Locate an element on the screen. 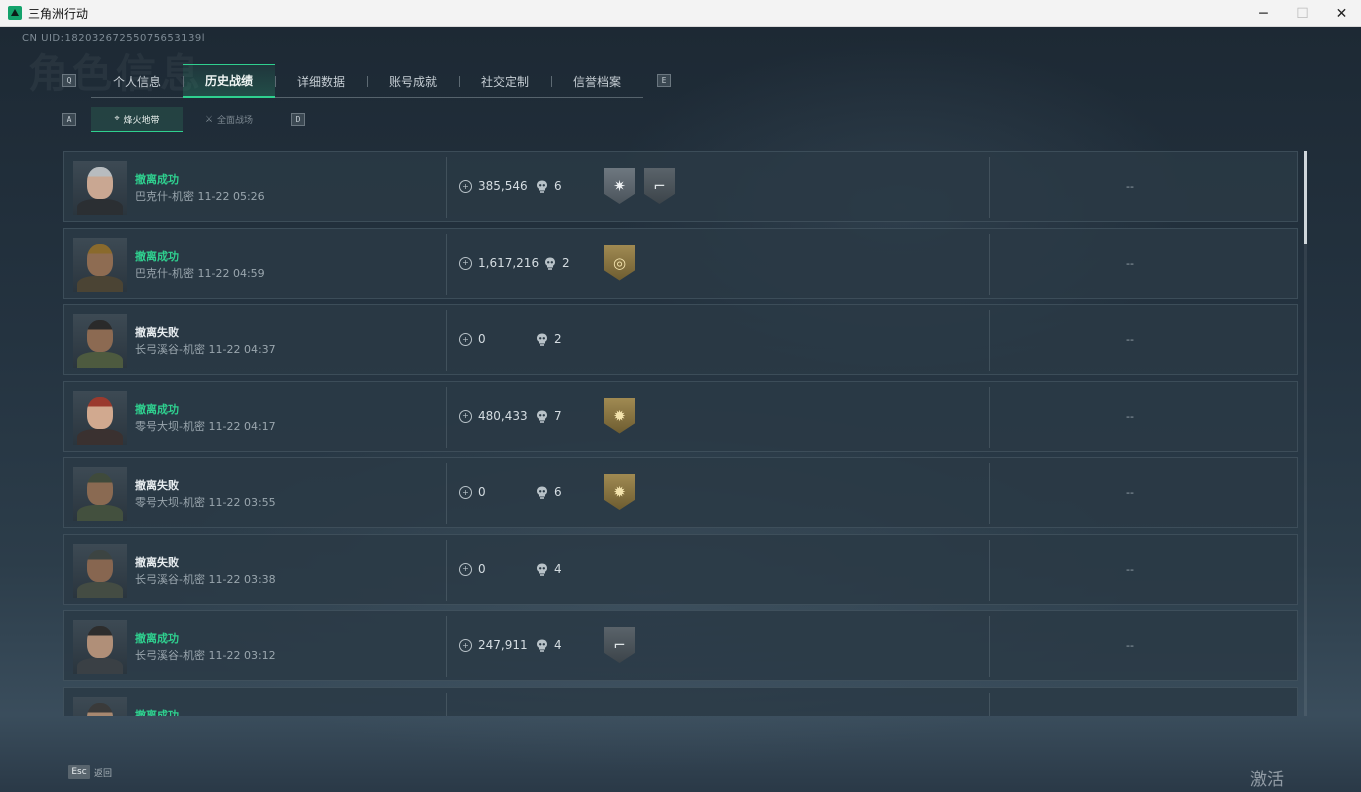 The image size is (1361, 792). back-hint: Esc 返回 is located at coordinates (90, 772).